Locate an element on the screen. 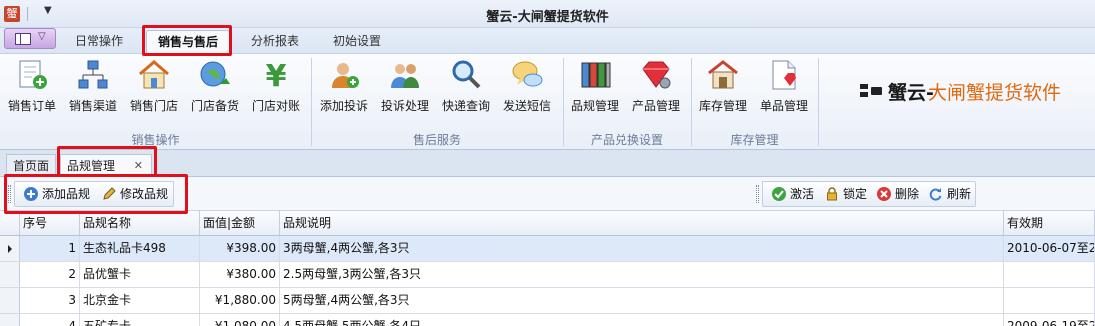 The height and width of the screenshot is (326, 1095). window-title: 蟹云-大闸蟹提货软件 is located at coordinates (547, 17).